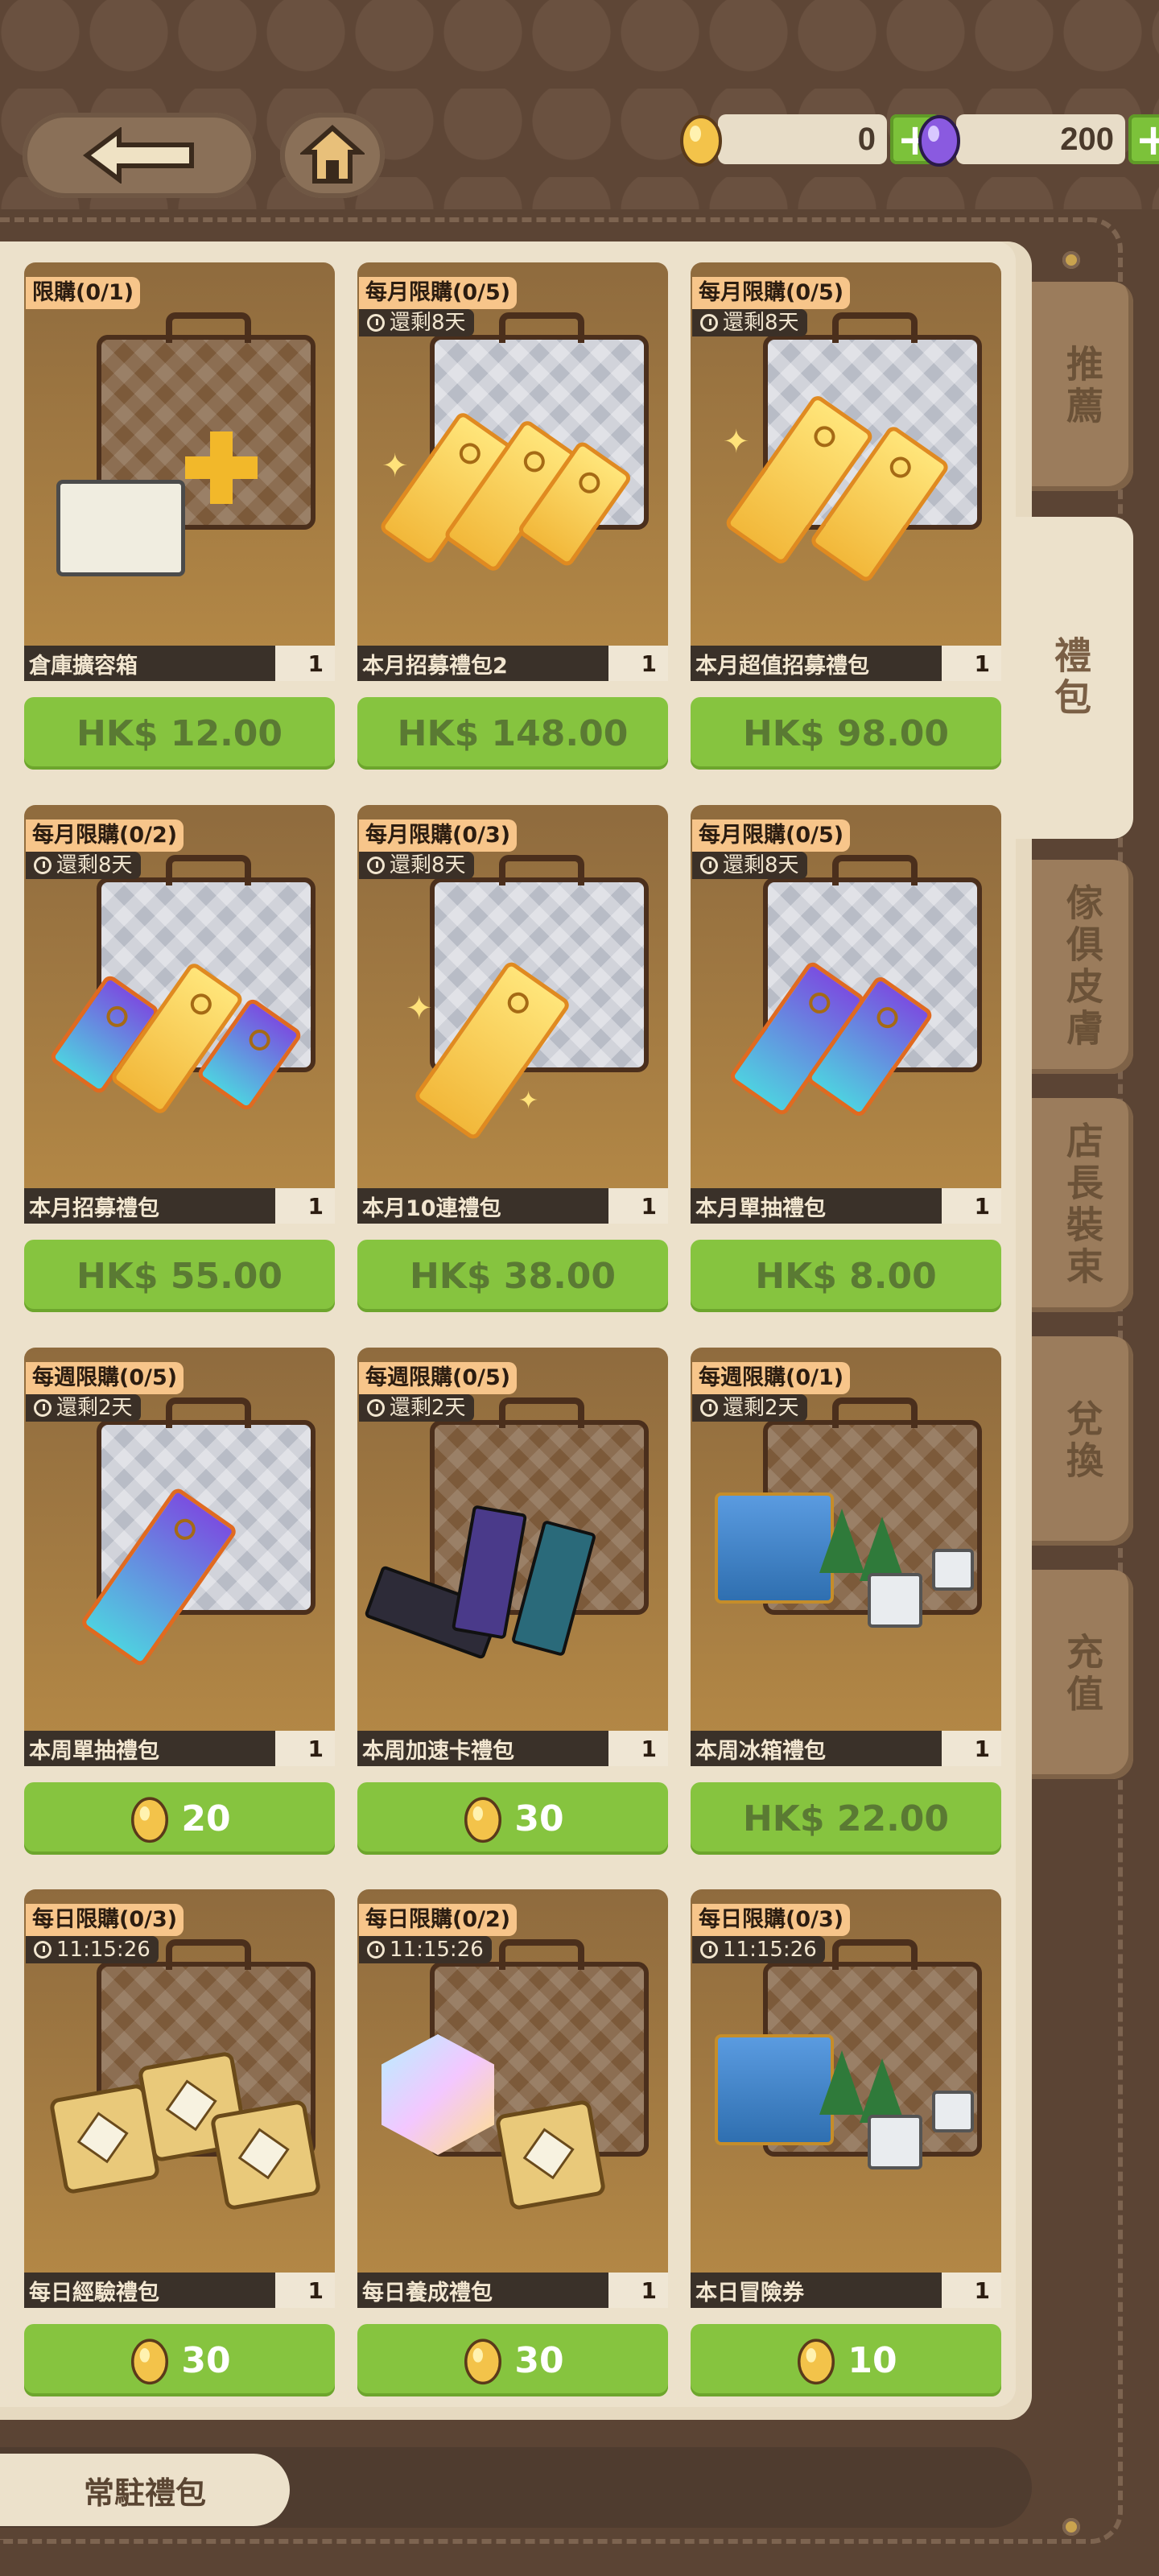  What do you see at coordinates (749, 2293) in the screenshot?
I see `item-name: 本日冒險券` at bounding box center [749, 2293].